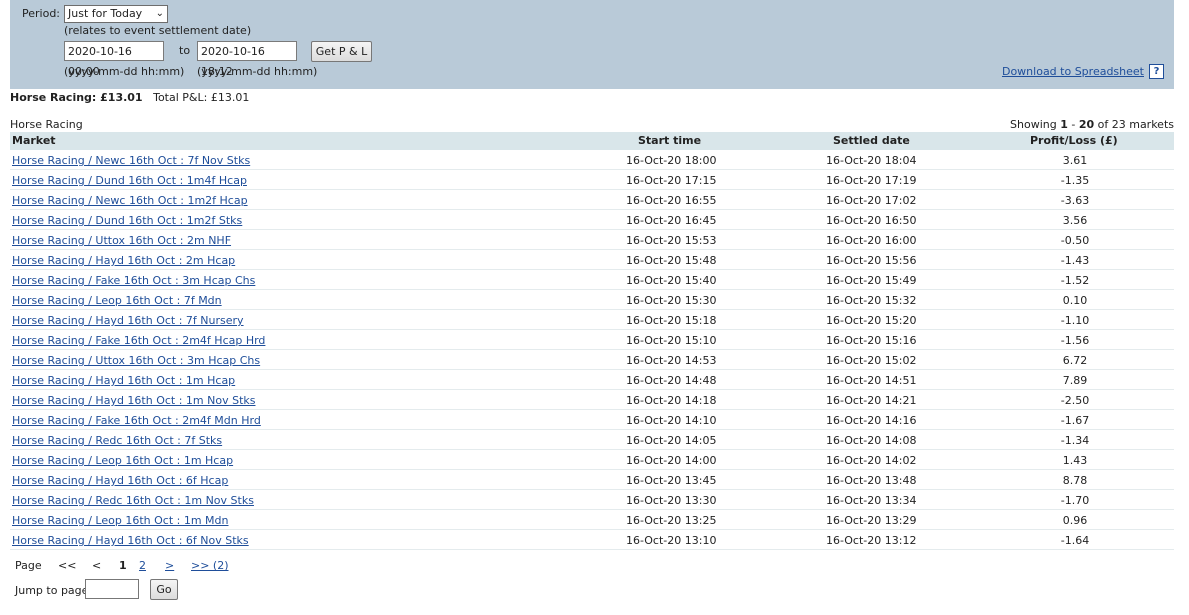 The image size is (1189, 615). What do you see at coordinates (112, 589) in the screenshot?
I see `jump-page-input` at bounding box center [112, 589].